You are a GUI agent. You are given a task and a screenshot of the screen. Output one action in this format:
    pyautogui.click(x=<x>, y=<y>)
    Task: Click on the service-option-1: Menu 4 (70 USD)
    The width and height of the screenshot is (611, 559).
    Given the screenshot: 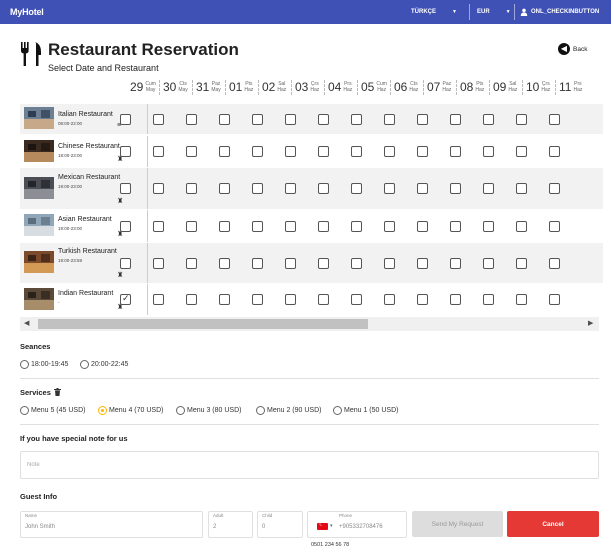 What is the action you would take?
    pyautogui.click(x=130, y=410)
    